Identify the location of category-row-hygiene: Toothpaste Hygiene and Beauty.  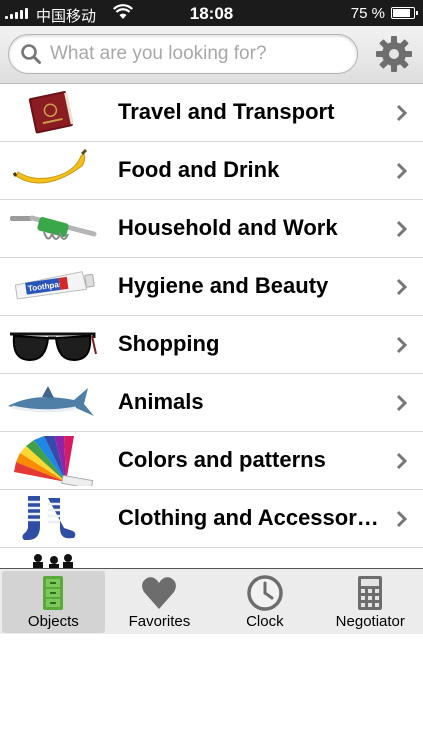
(211, 287).